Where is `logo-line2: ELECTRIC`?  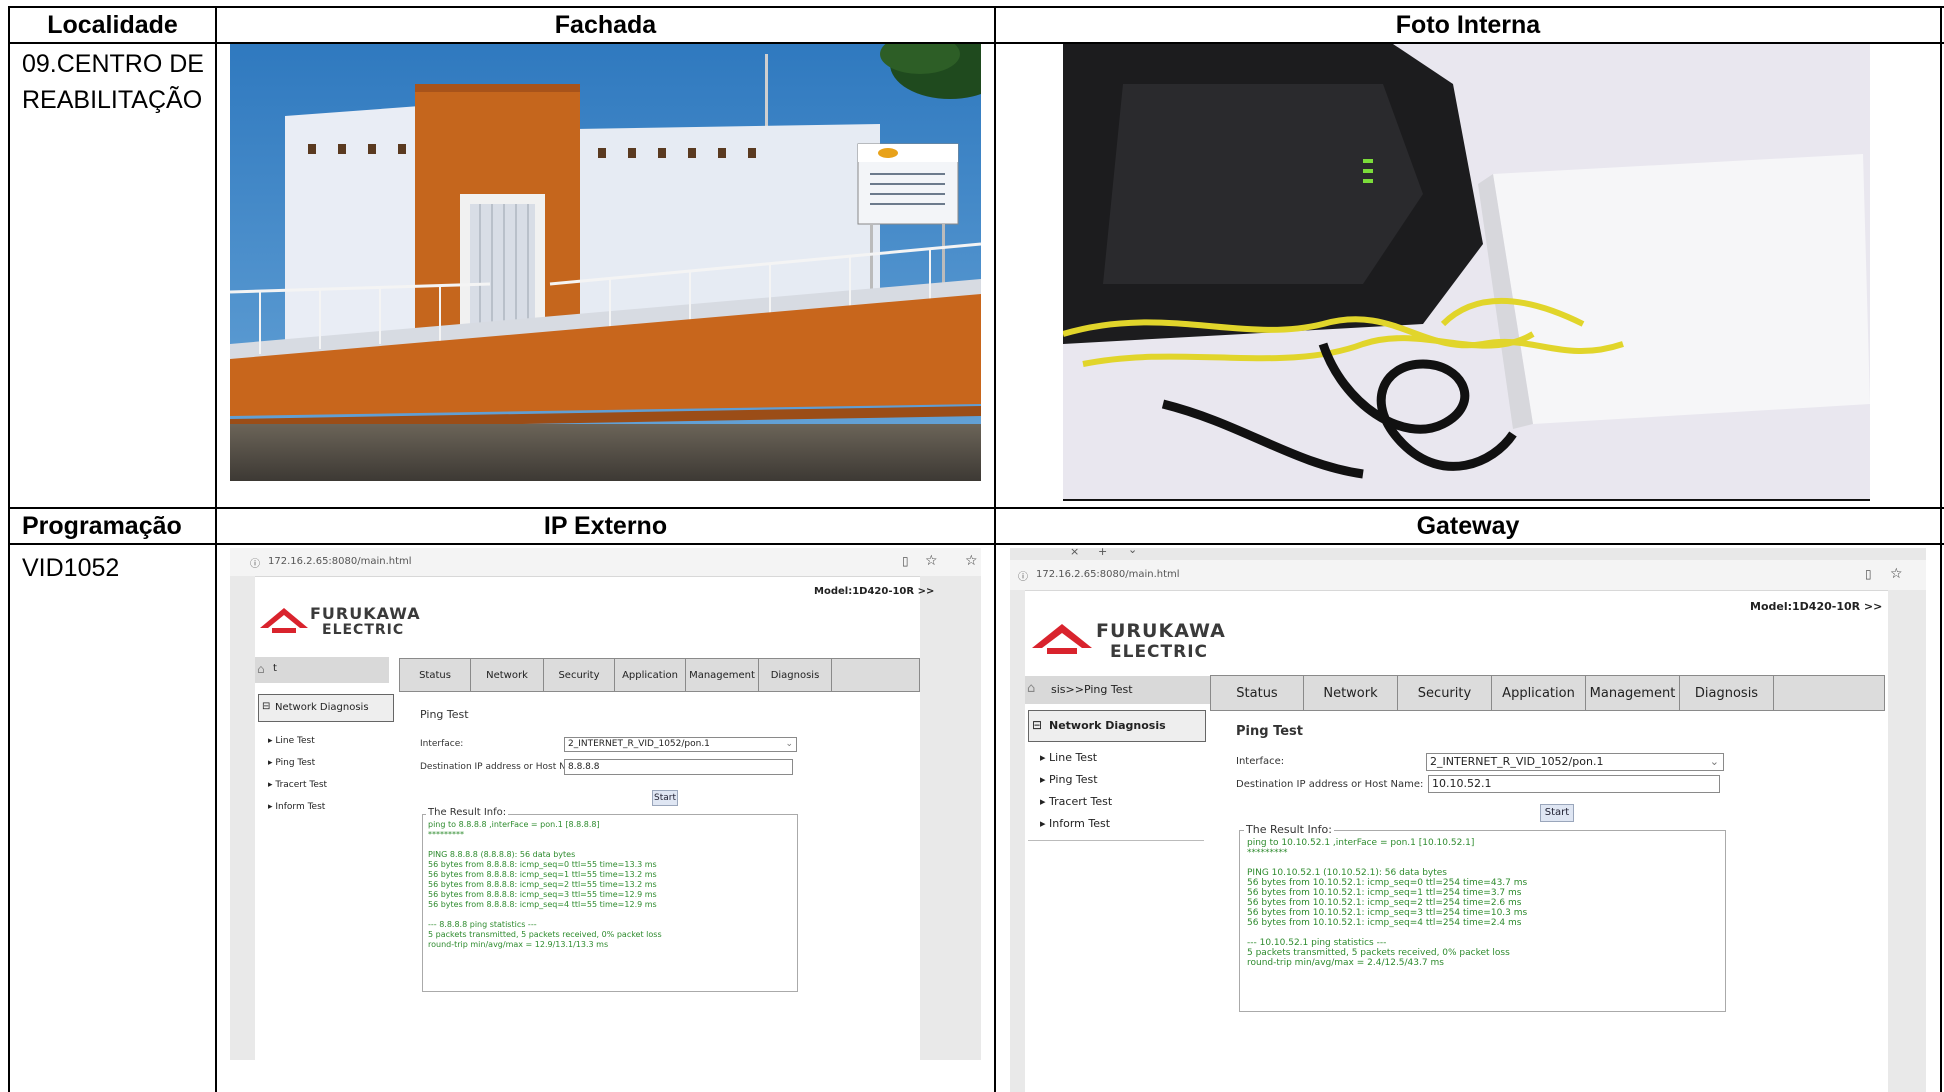
logo-line2: ELECTRIC is located at coordinates (363, 630).